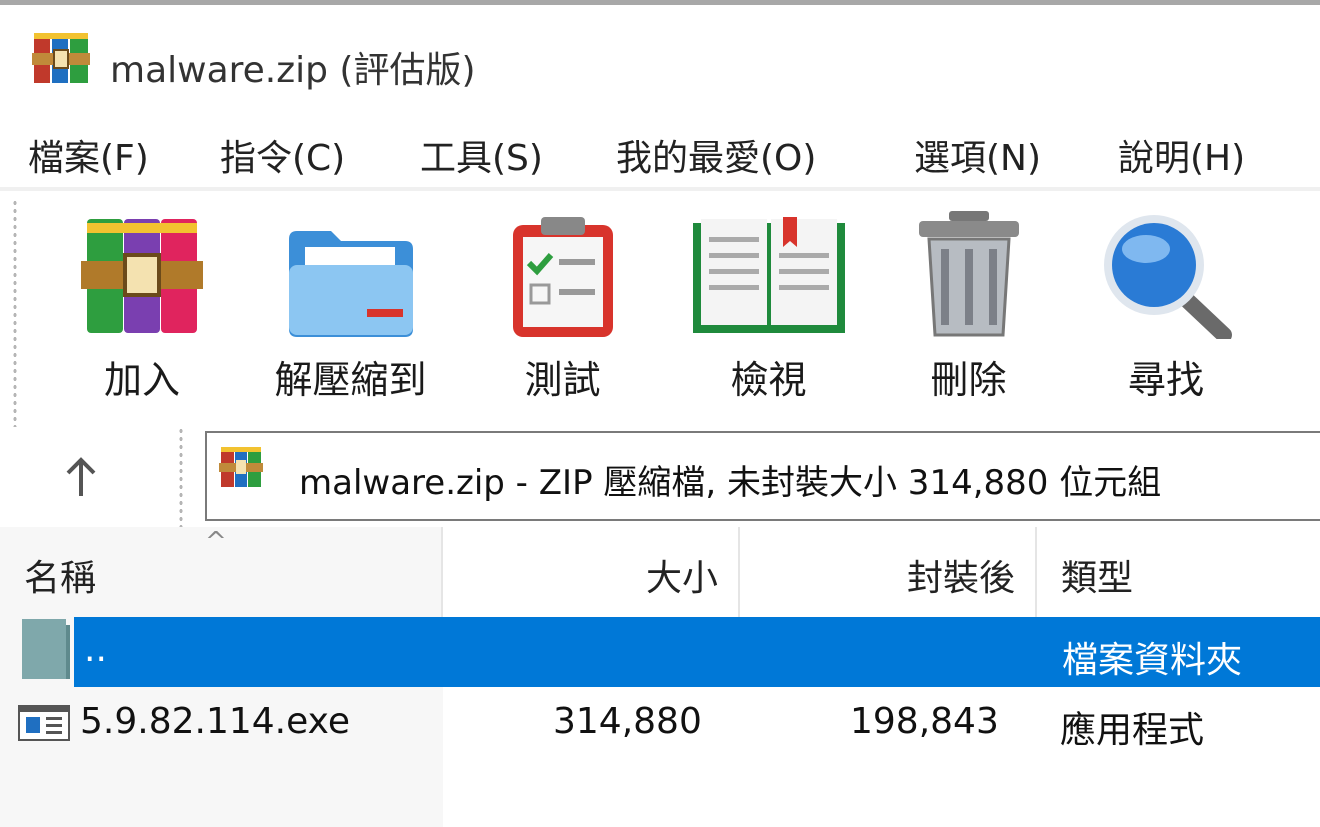 The image size is (1320, 827). Describe the element at coordinates (768, 380) in the screenshot. I see `view-label: 檢視` at that location.